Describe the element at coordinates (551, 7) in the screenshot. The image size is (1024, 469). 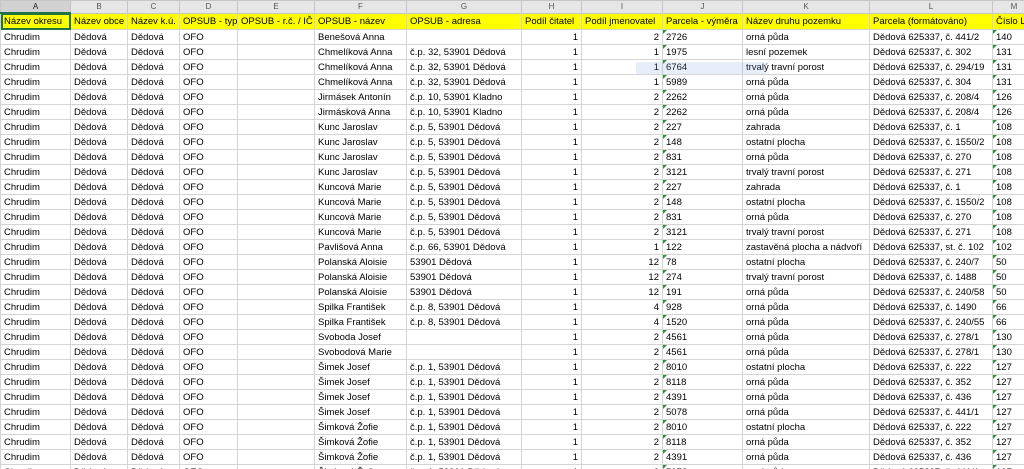
I see `column-letter-h: H` at that location.